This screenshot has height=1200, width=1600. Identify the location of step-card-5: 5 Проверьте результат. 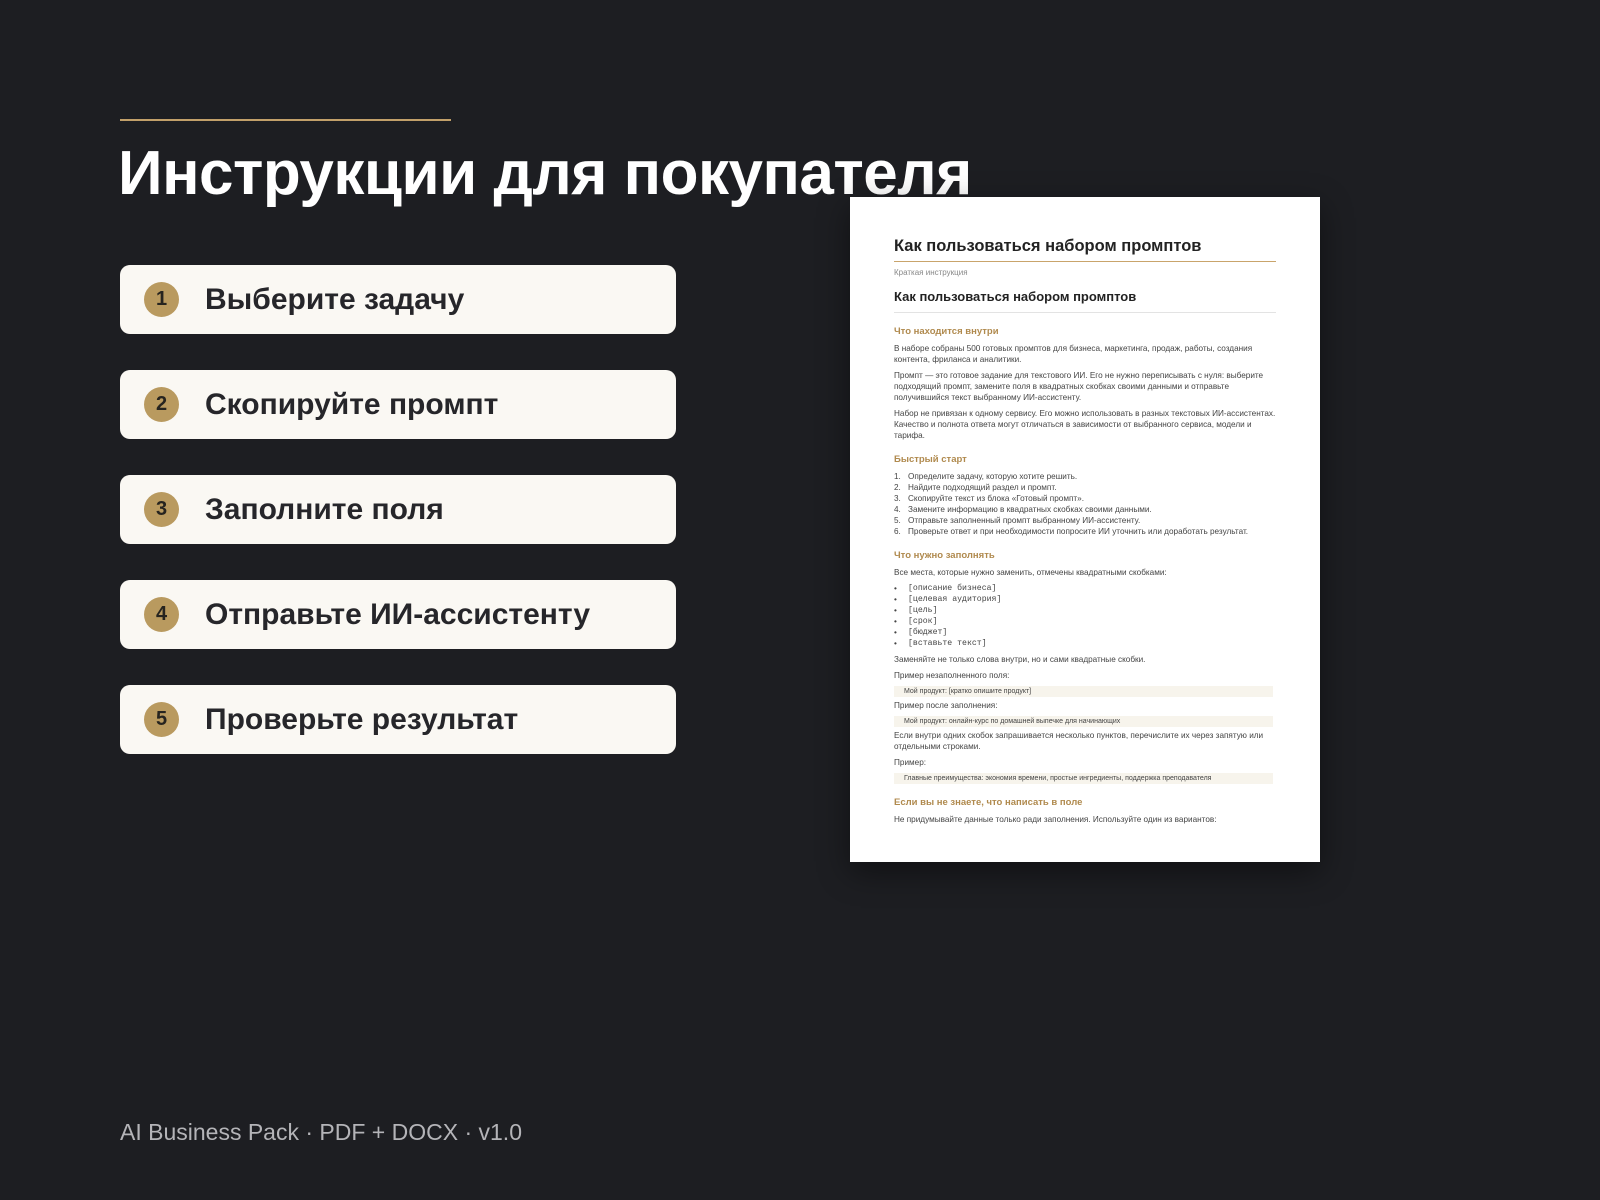
(398, 719).